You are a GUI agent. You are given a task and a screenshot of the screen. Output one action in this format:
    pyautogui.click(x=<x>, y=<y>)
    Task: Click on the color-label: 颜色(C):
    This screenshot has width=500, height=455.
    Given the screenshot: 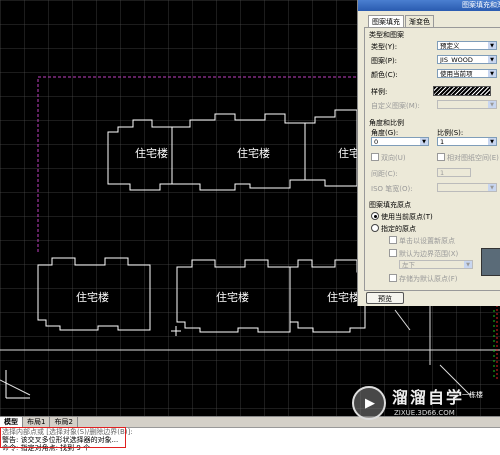 What is the action you would take?
    pyautogui.click(x=384, y=75)
    